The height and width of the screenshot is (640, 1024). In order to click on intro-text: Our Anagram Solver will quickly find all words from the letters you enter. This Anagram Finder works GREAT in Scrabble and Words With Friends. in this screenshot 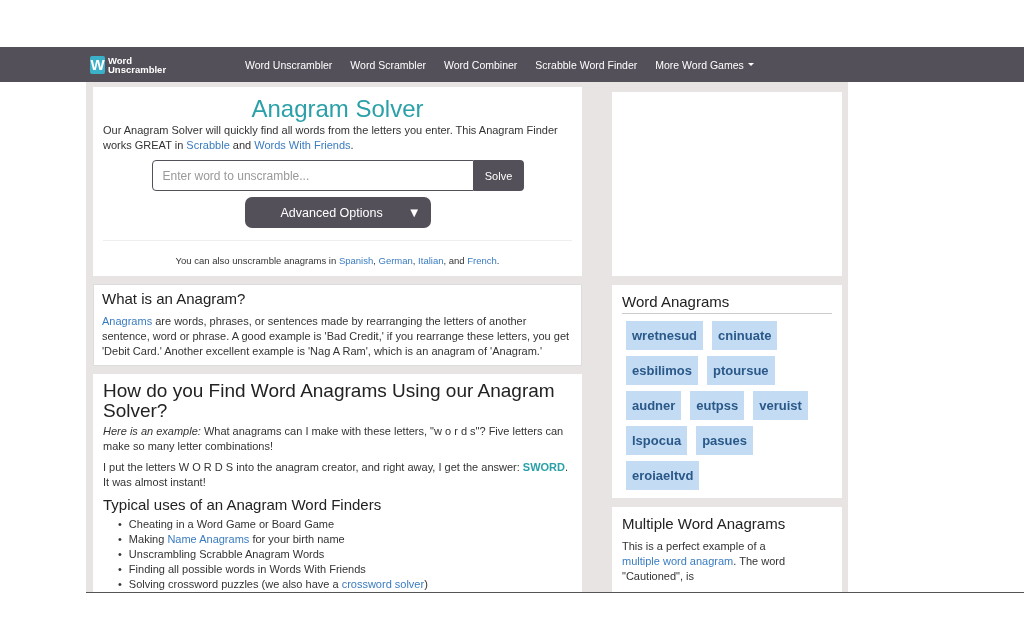, I will do `click(331, 138)`.